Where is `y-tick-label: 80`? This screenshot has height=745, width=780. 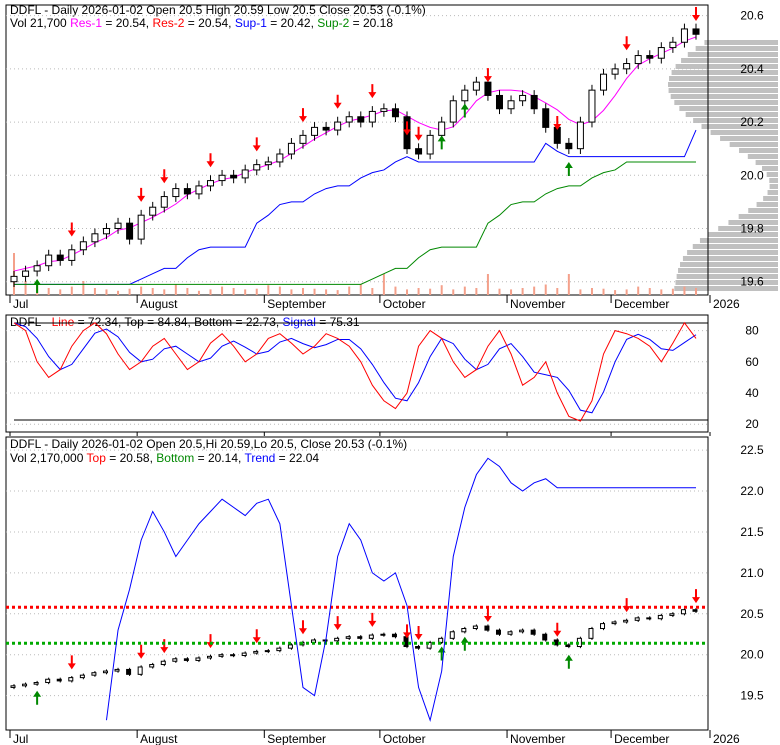 y-tick-label: 80 is located at coordinates (752, 331).